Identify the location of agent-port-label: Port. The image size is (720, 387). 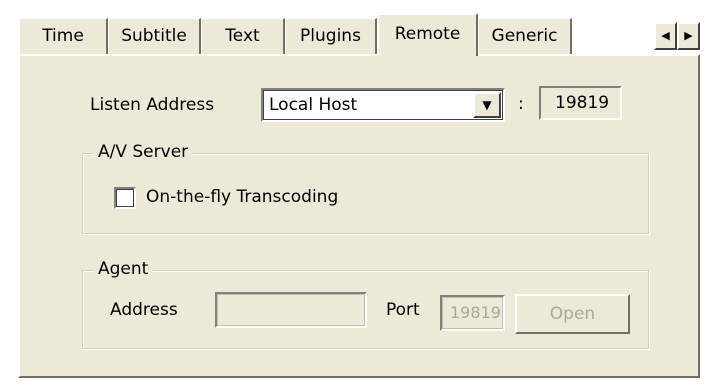
(403, 310).